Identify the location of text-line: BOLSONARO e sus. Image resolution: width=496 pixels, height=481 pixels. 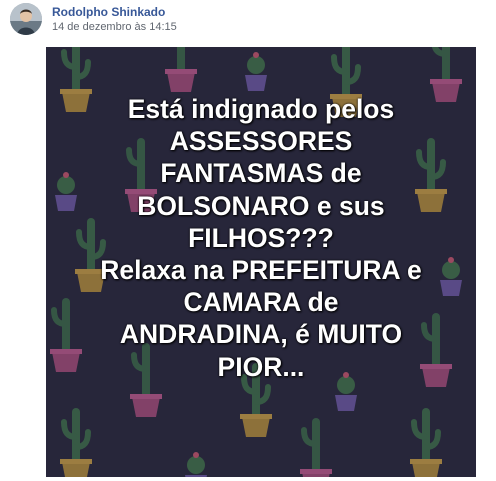
(261, 205).